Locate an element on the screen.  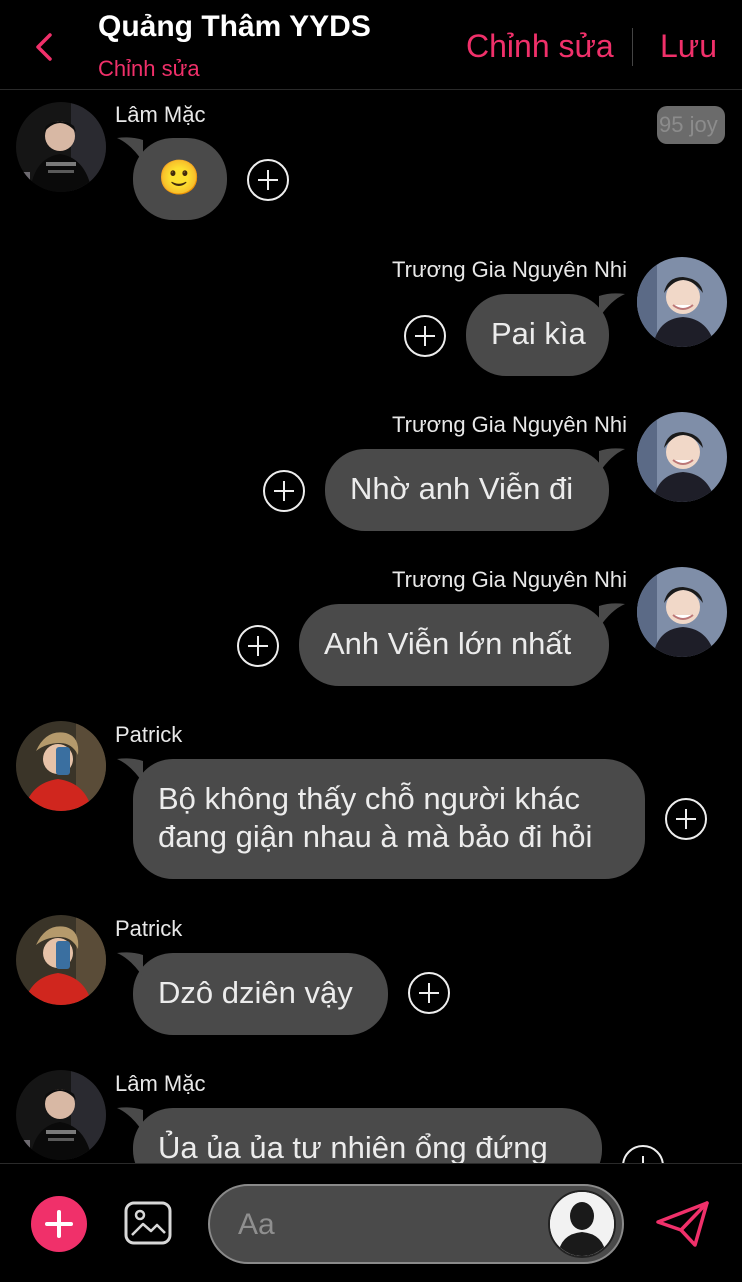
chat-title: Quảng Thâm YYDS is located at coordinates (234, 26).